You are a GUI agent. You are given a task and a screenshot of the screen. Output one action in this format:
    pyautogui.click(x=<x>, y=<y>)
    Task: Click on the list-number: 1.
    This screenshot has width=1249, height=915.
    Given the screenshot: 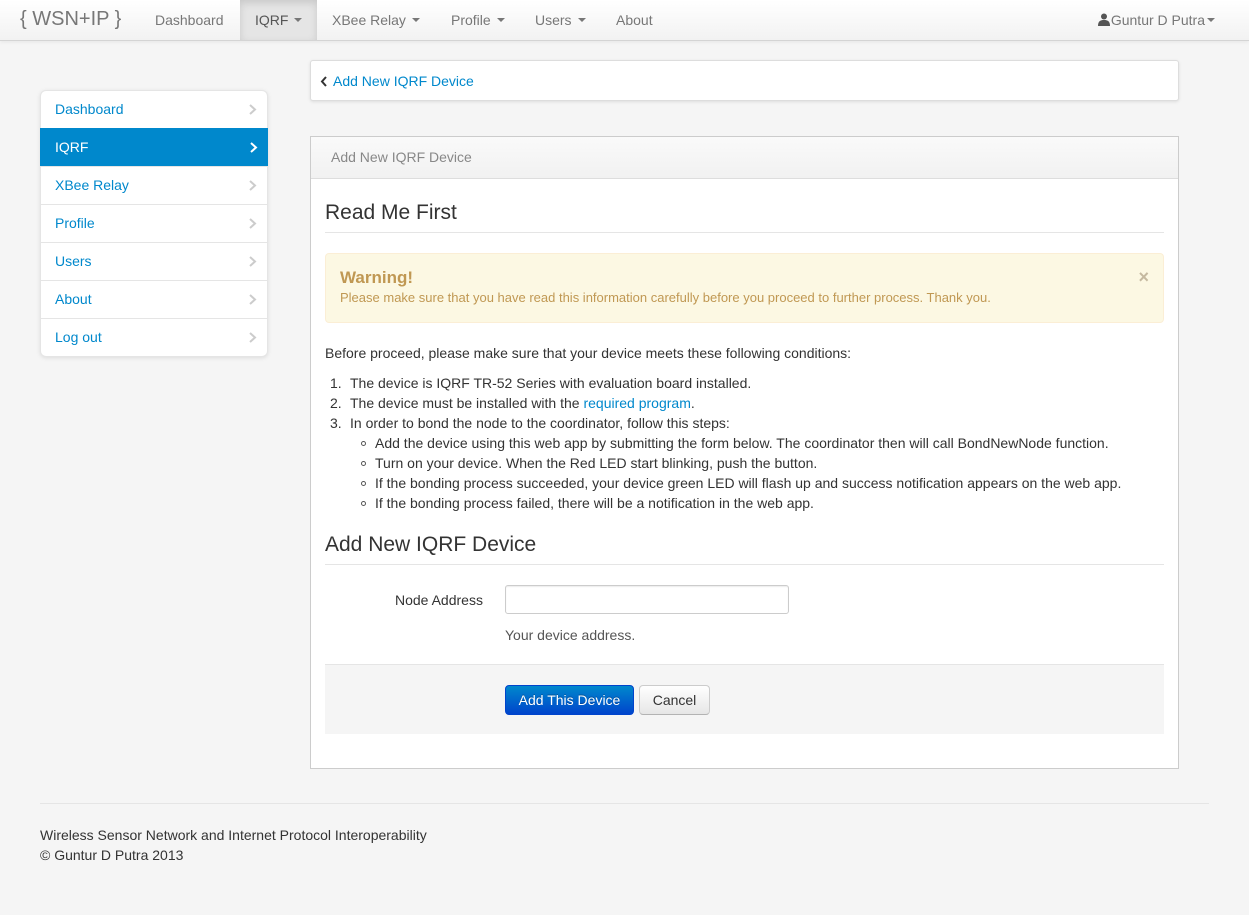 What is the action you would take?
    pyautogui.click(x=336, y=383)
    